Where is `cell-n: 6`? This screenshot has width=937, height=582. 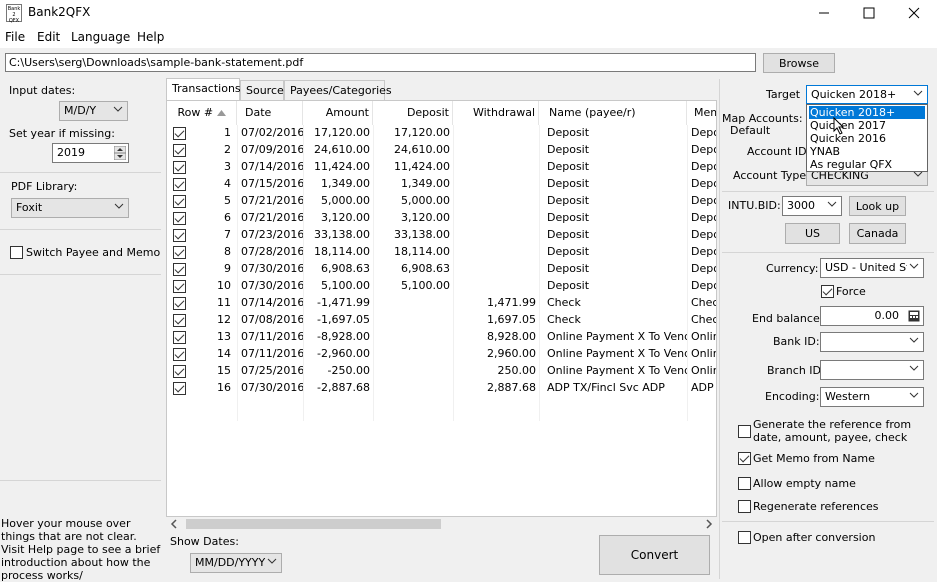
cell-n: 6 is located at coordinates (199, 217).